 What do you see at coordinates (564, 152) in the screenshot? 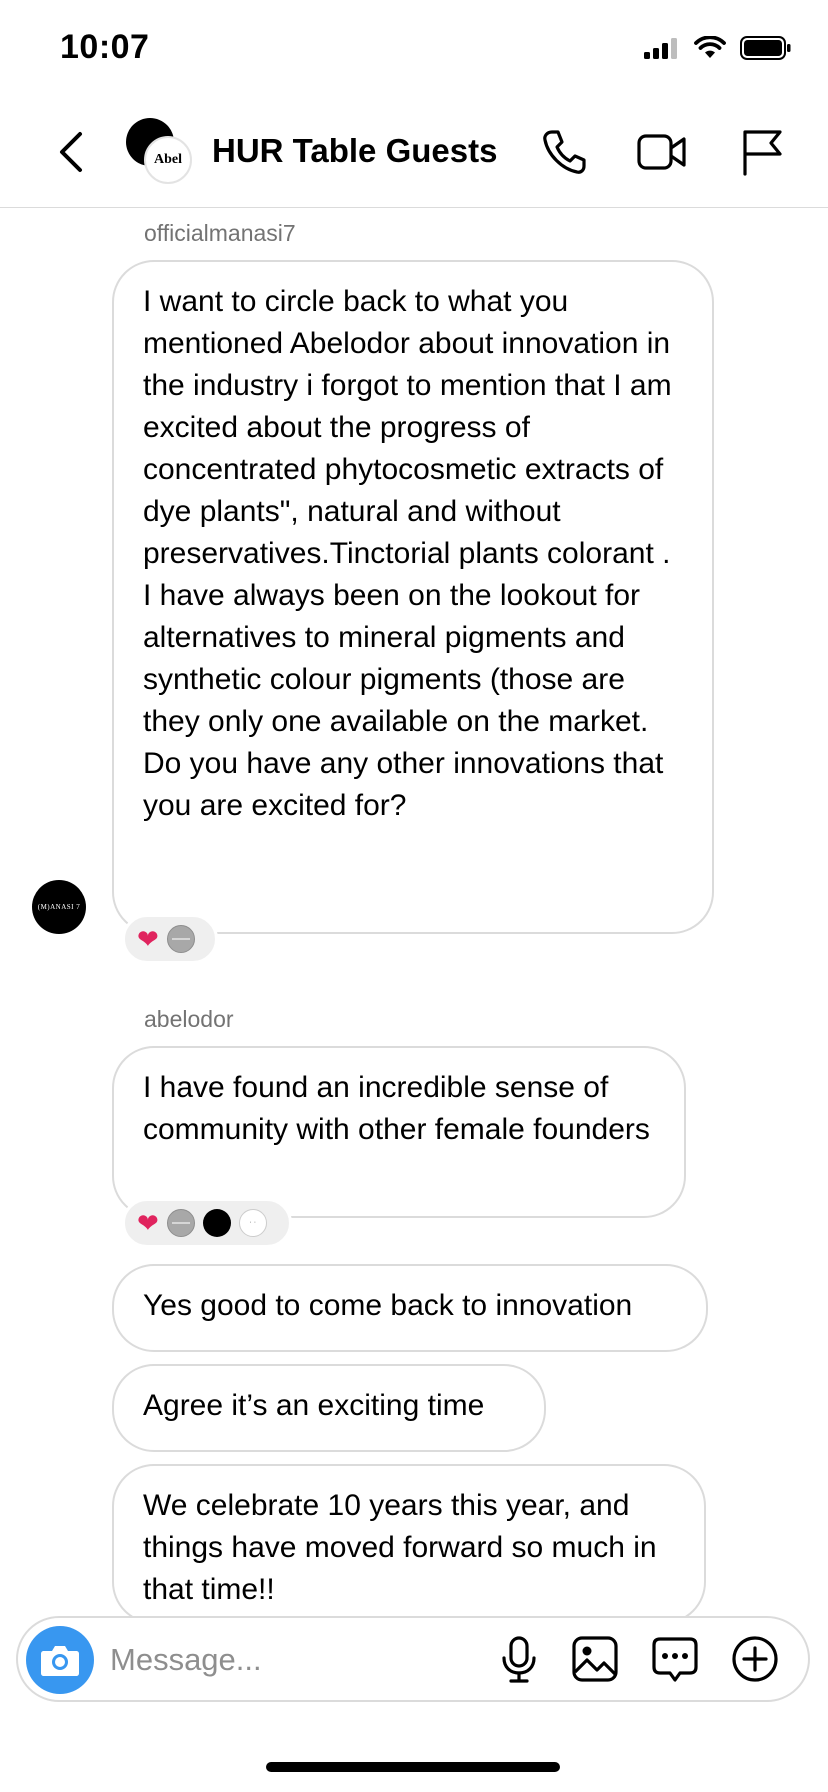
I see `phone-icon` at bounding box center [564, 152].